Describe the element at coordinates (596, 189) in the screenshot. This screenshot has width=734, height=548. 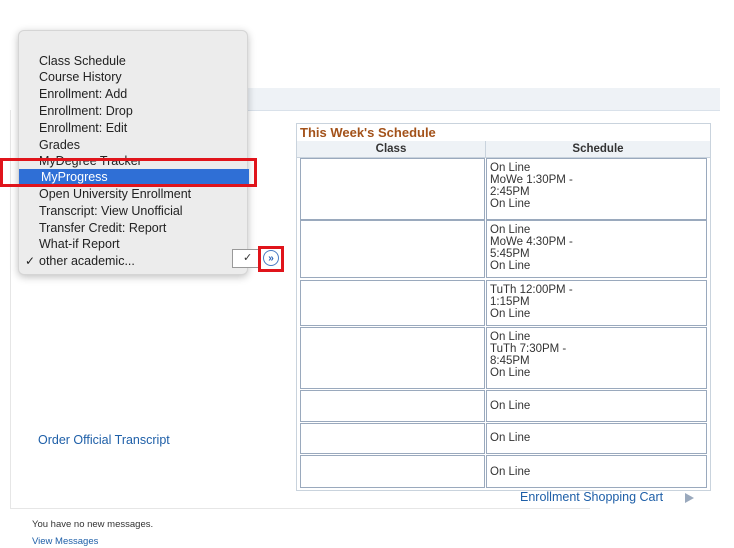
I see `schedule-cell: On Line MoWe 1:30PM - 2:45PM On Line` at that location.